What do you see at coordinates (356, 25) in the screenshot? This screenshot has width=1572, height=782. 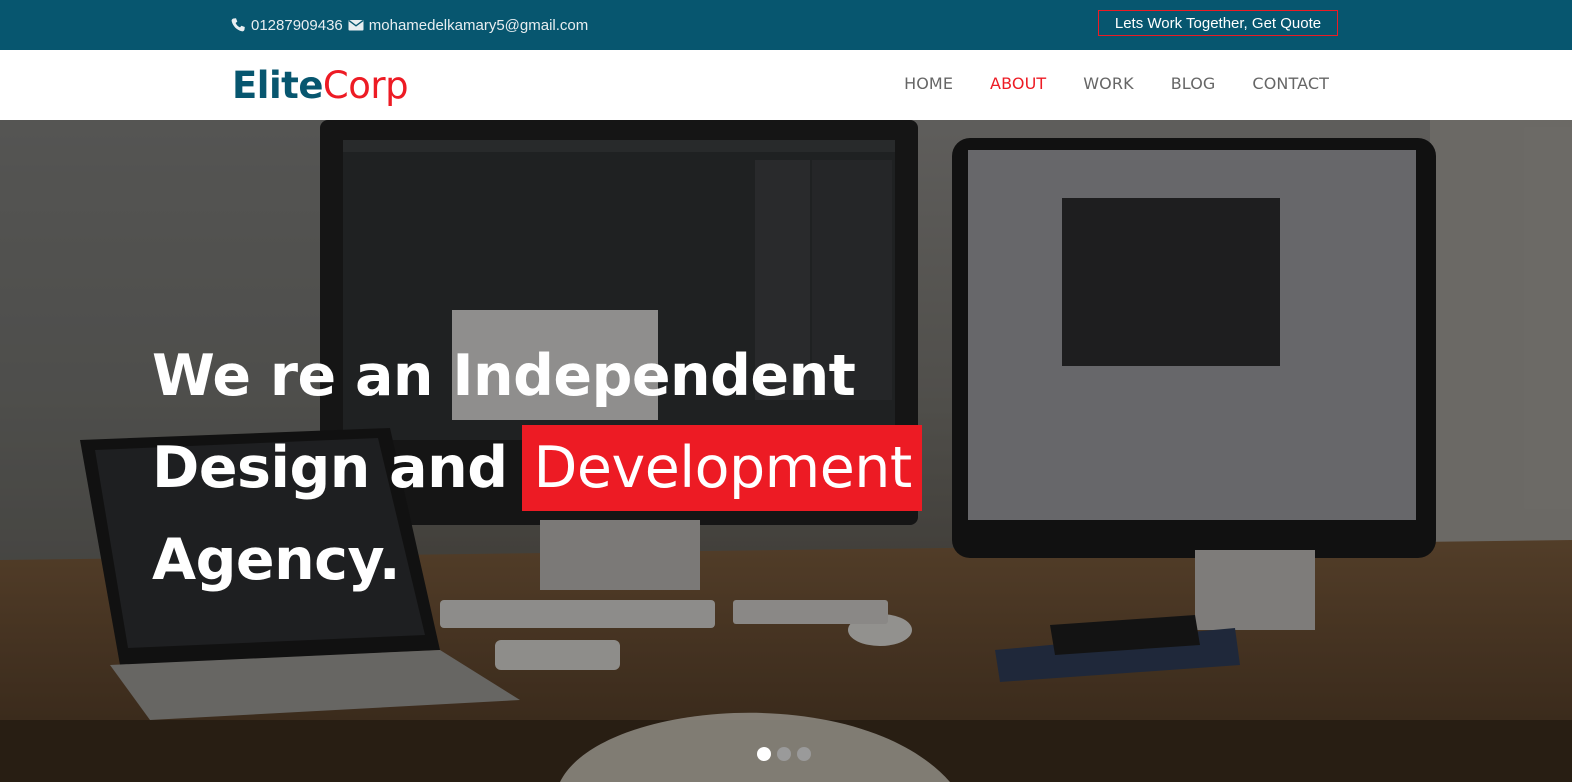 I see `envelope-icon` at bounding box center [356, 25].